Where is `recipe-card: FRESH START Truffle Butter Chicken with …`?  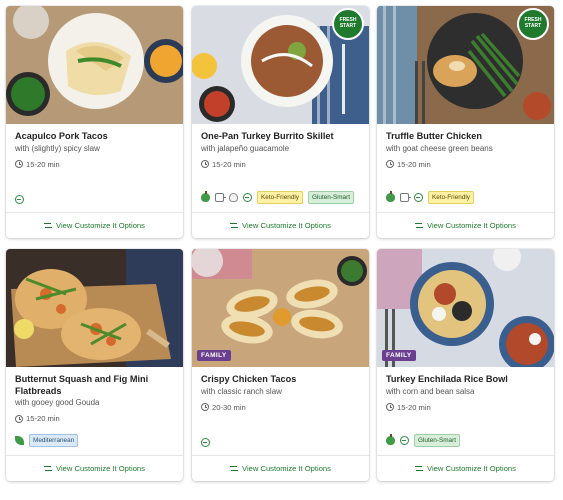 recipe-card: FRESH START Truffle Butter Chicken with … is located at coordinates (465, 122).